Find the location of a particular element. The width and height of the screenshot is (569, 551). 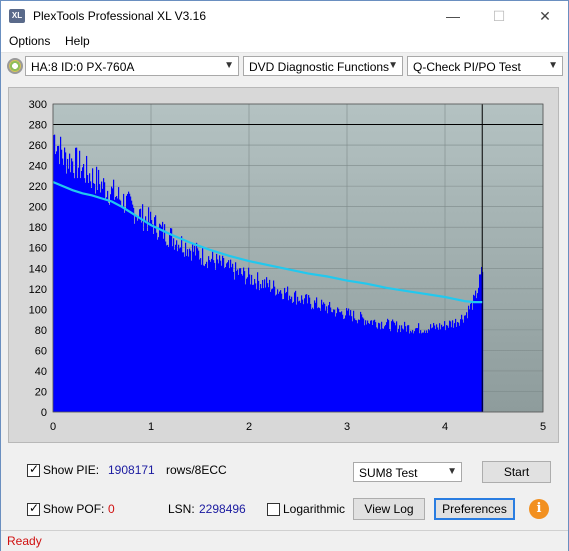

menu-help: Help is located at coordinates (77, 41).